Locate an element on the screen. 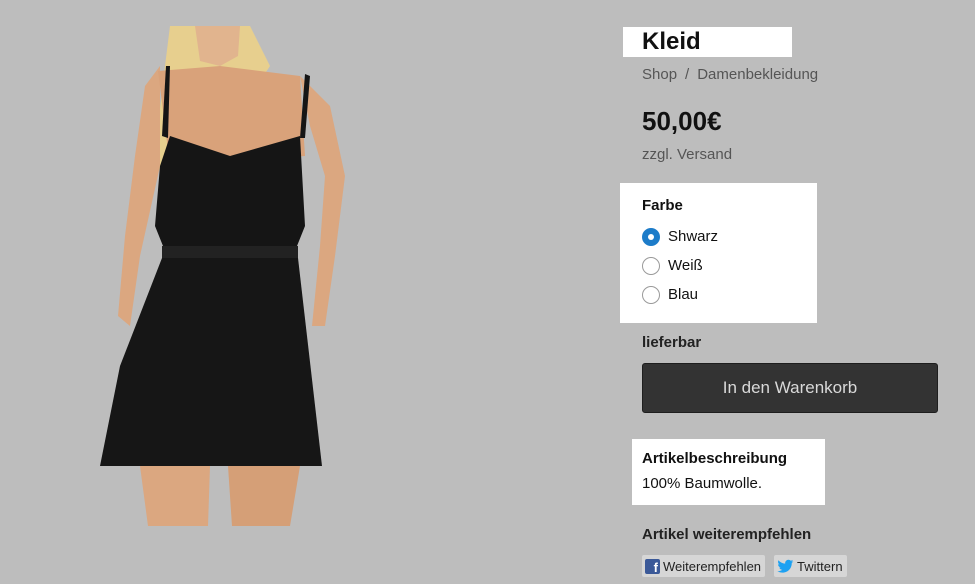 The height and width of the screenshot is (584, 975). availability-status: lieferbar is located at coordinates (672, 342).